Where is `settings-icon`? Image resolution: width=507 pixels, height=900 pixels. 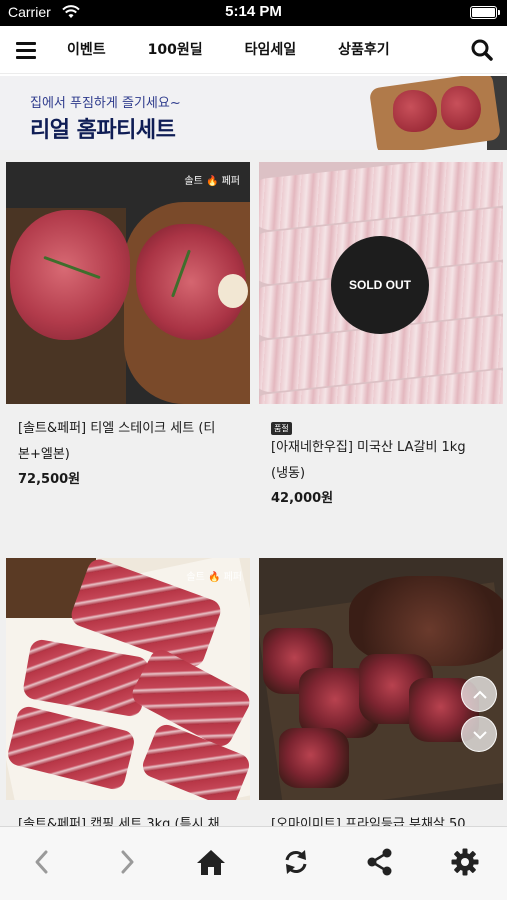 settings-icon is located at coordinates (465, 862).